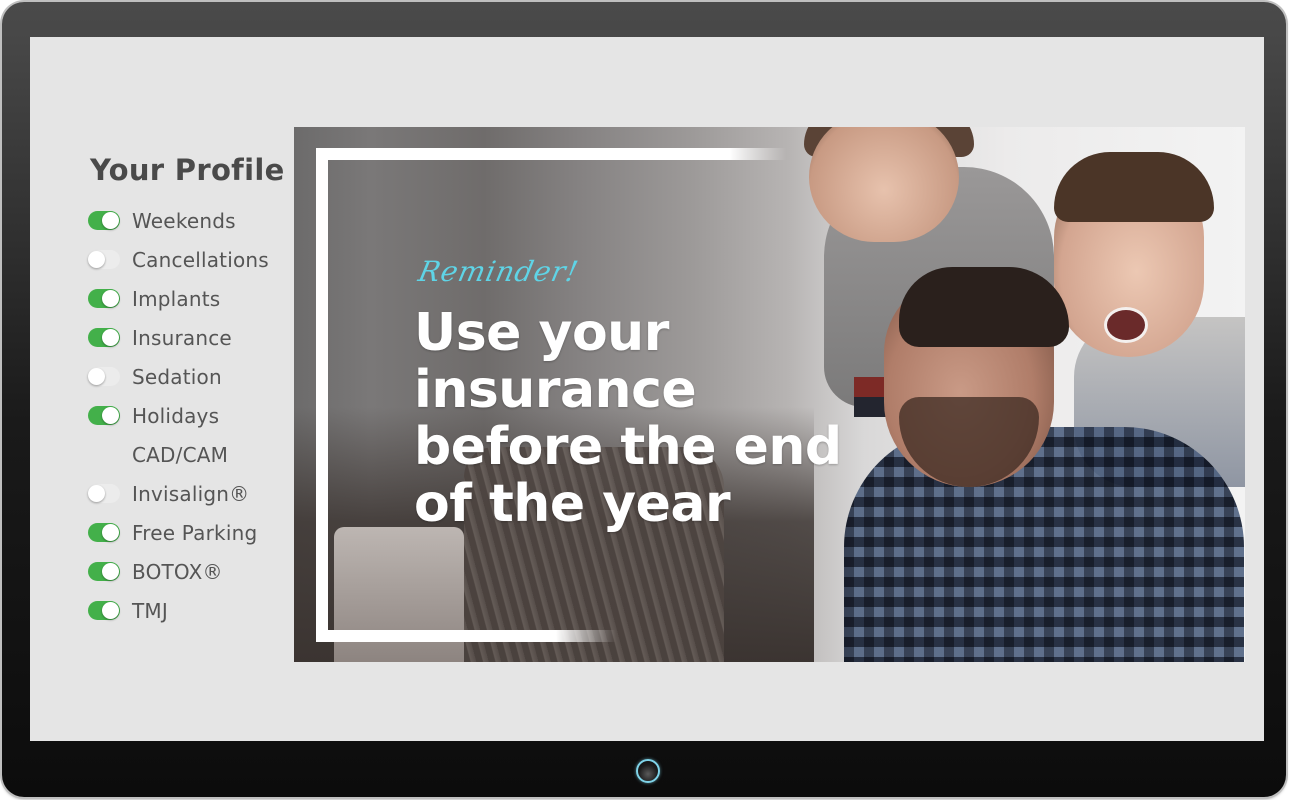 This screenshot has width=1290, height=800. Describe the element at coordinates (555, 390) in the screenshot. I see `headline-line: insurance` at that location.